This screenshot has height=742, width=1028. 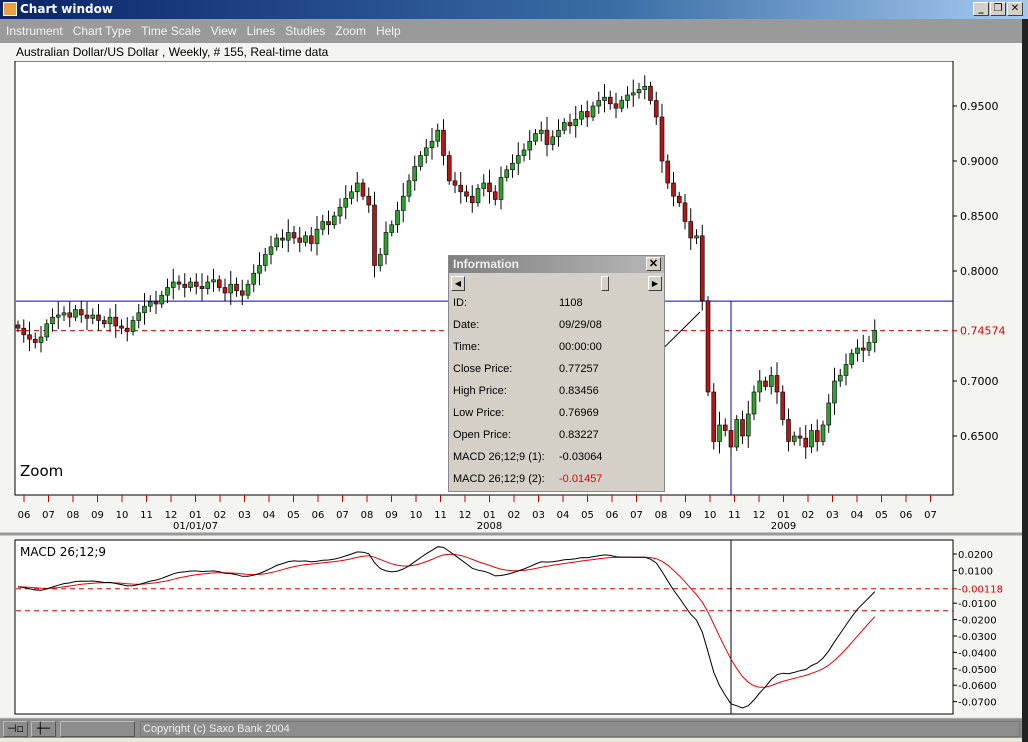 I want to click on close-button: ✕, so click(x=1015, y=9).